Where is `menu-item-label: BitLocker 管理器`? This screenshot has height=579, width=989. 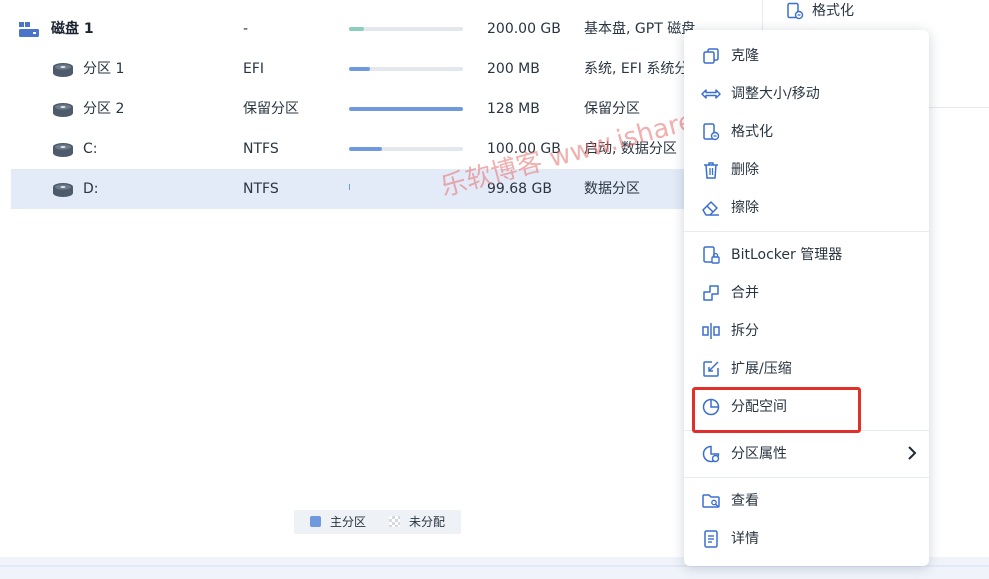
menu-item-label: BitLocker 管理器 is located at coordinates (787, 255).